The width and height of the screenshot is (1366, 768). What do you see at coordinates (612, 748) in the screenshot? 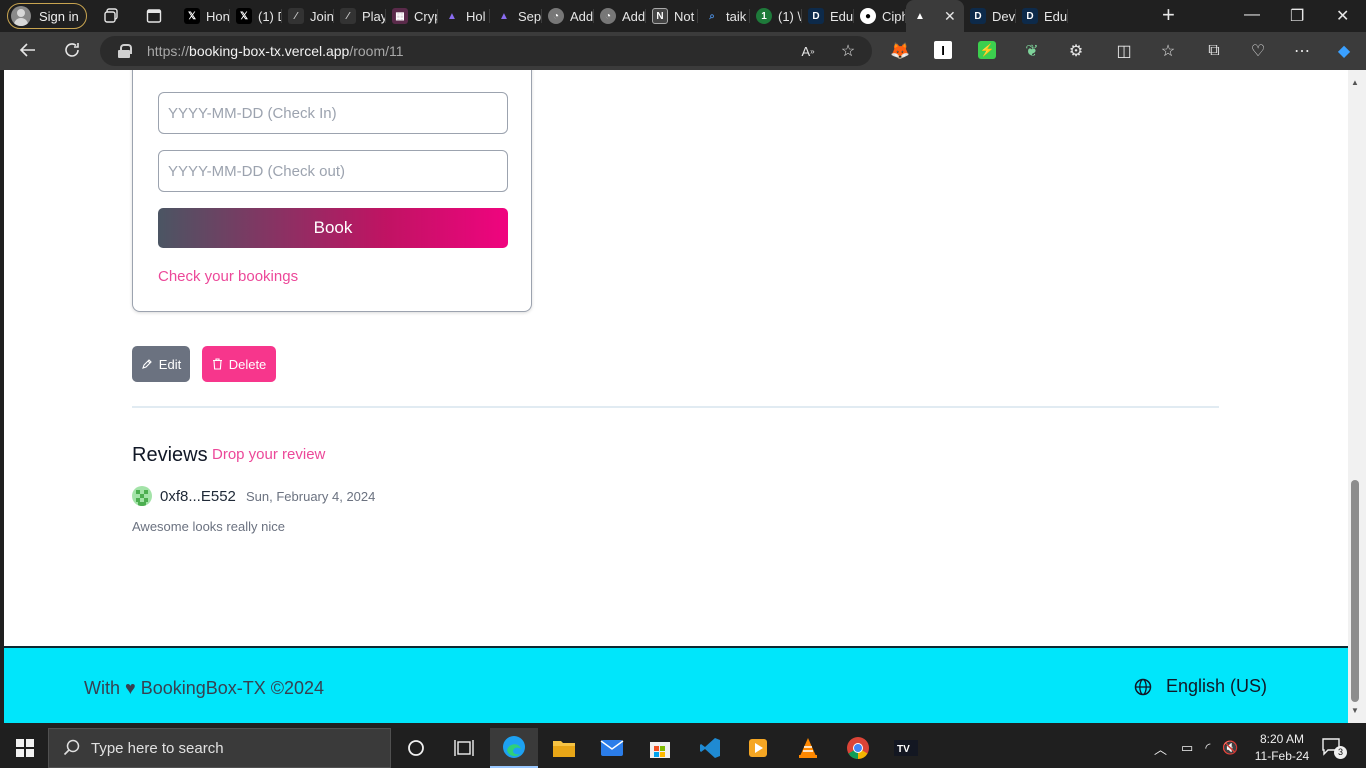
I see `mail-icon` at bounding box center [612, 748].